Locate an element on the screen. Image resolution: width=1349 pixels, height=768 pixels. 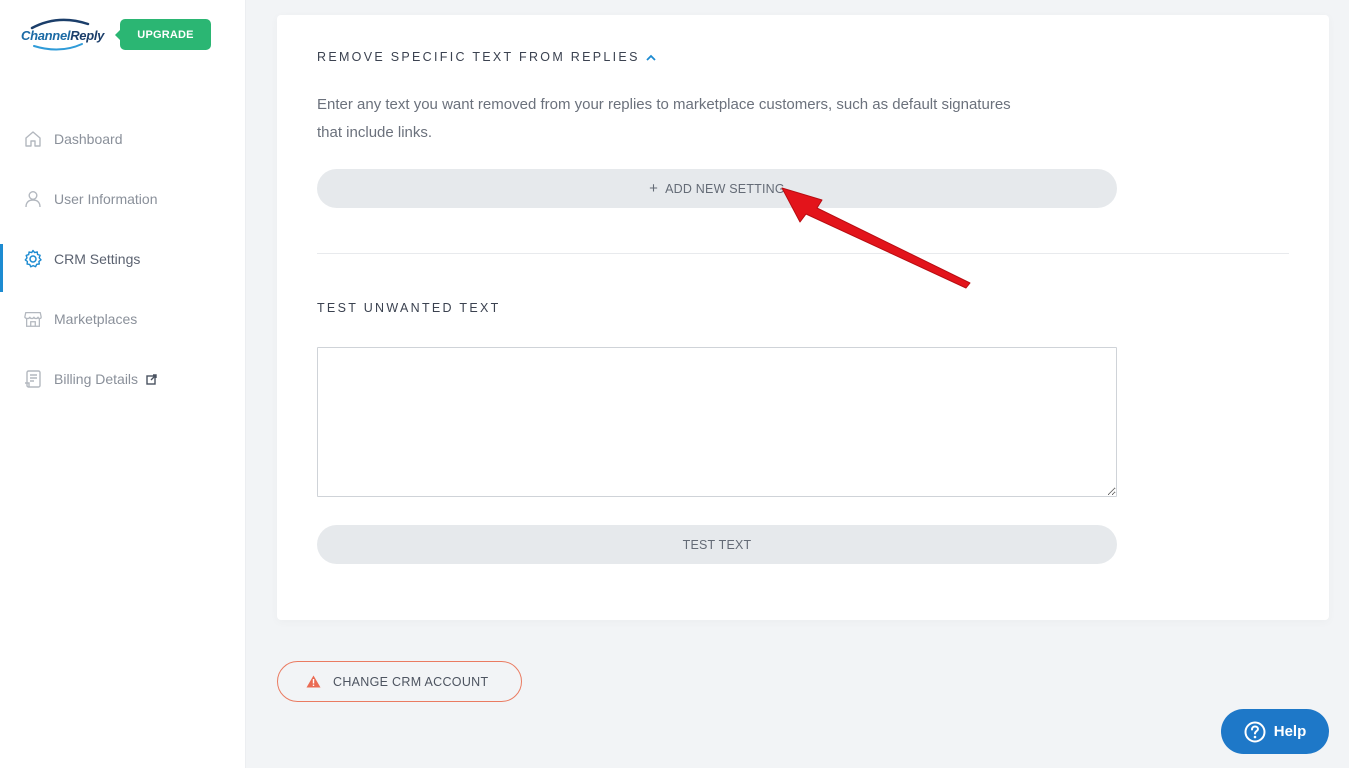
user-icon is located at coordinates (33, 199).